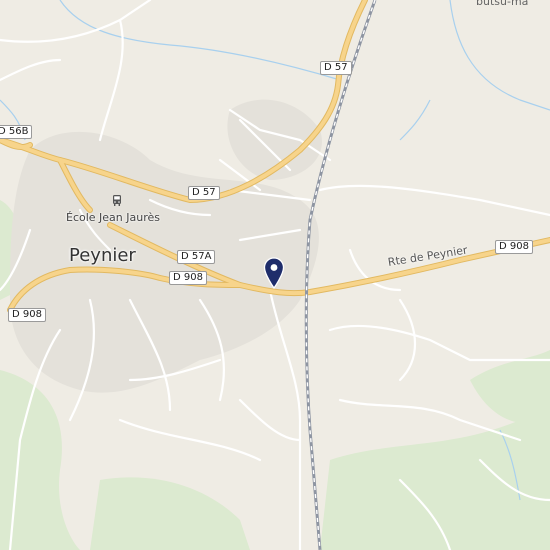 This screenshot has height=550, width=550. I want to click on map-pin-icon, so click(274, 273).